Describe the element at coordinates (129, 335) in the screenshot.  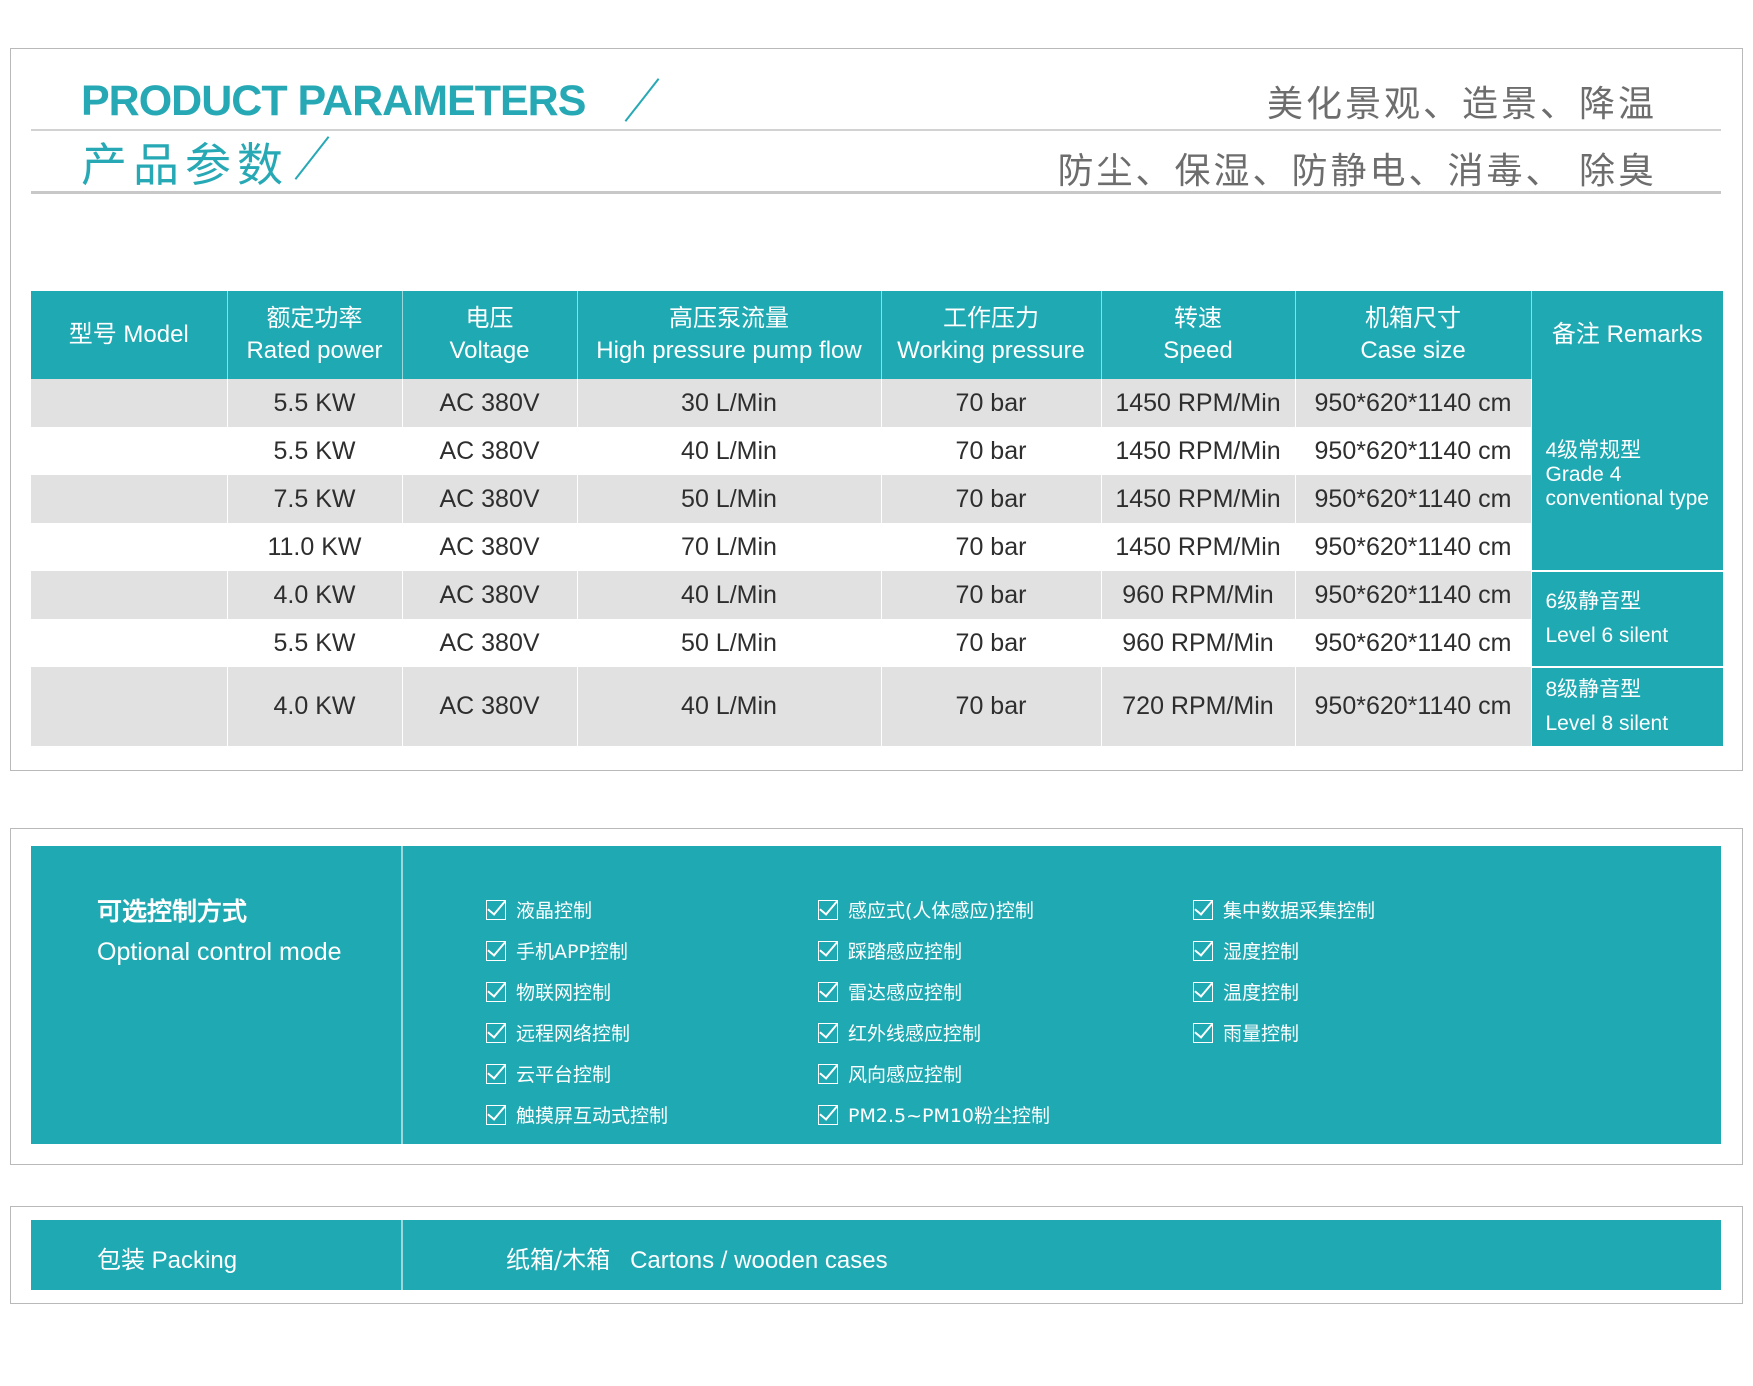
I see `header-model: 型号 Model` at that location.